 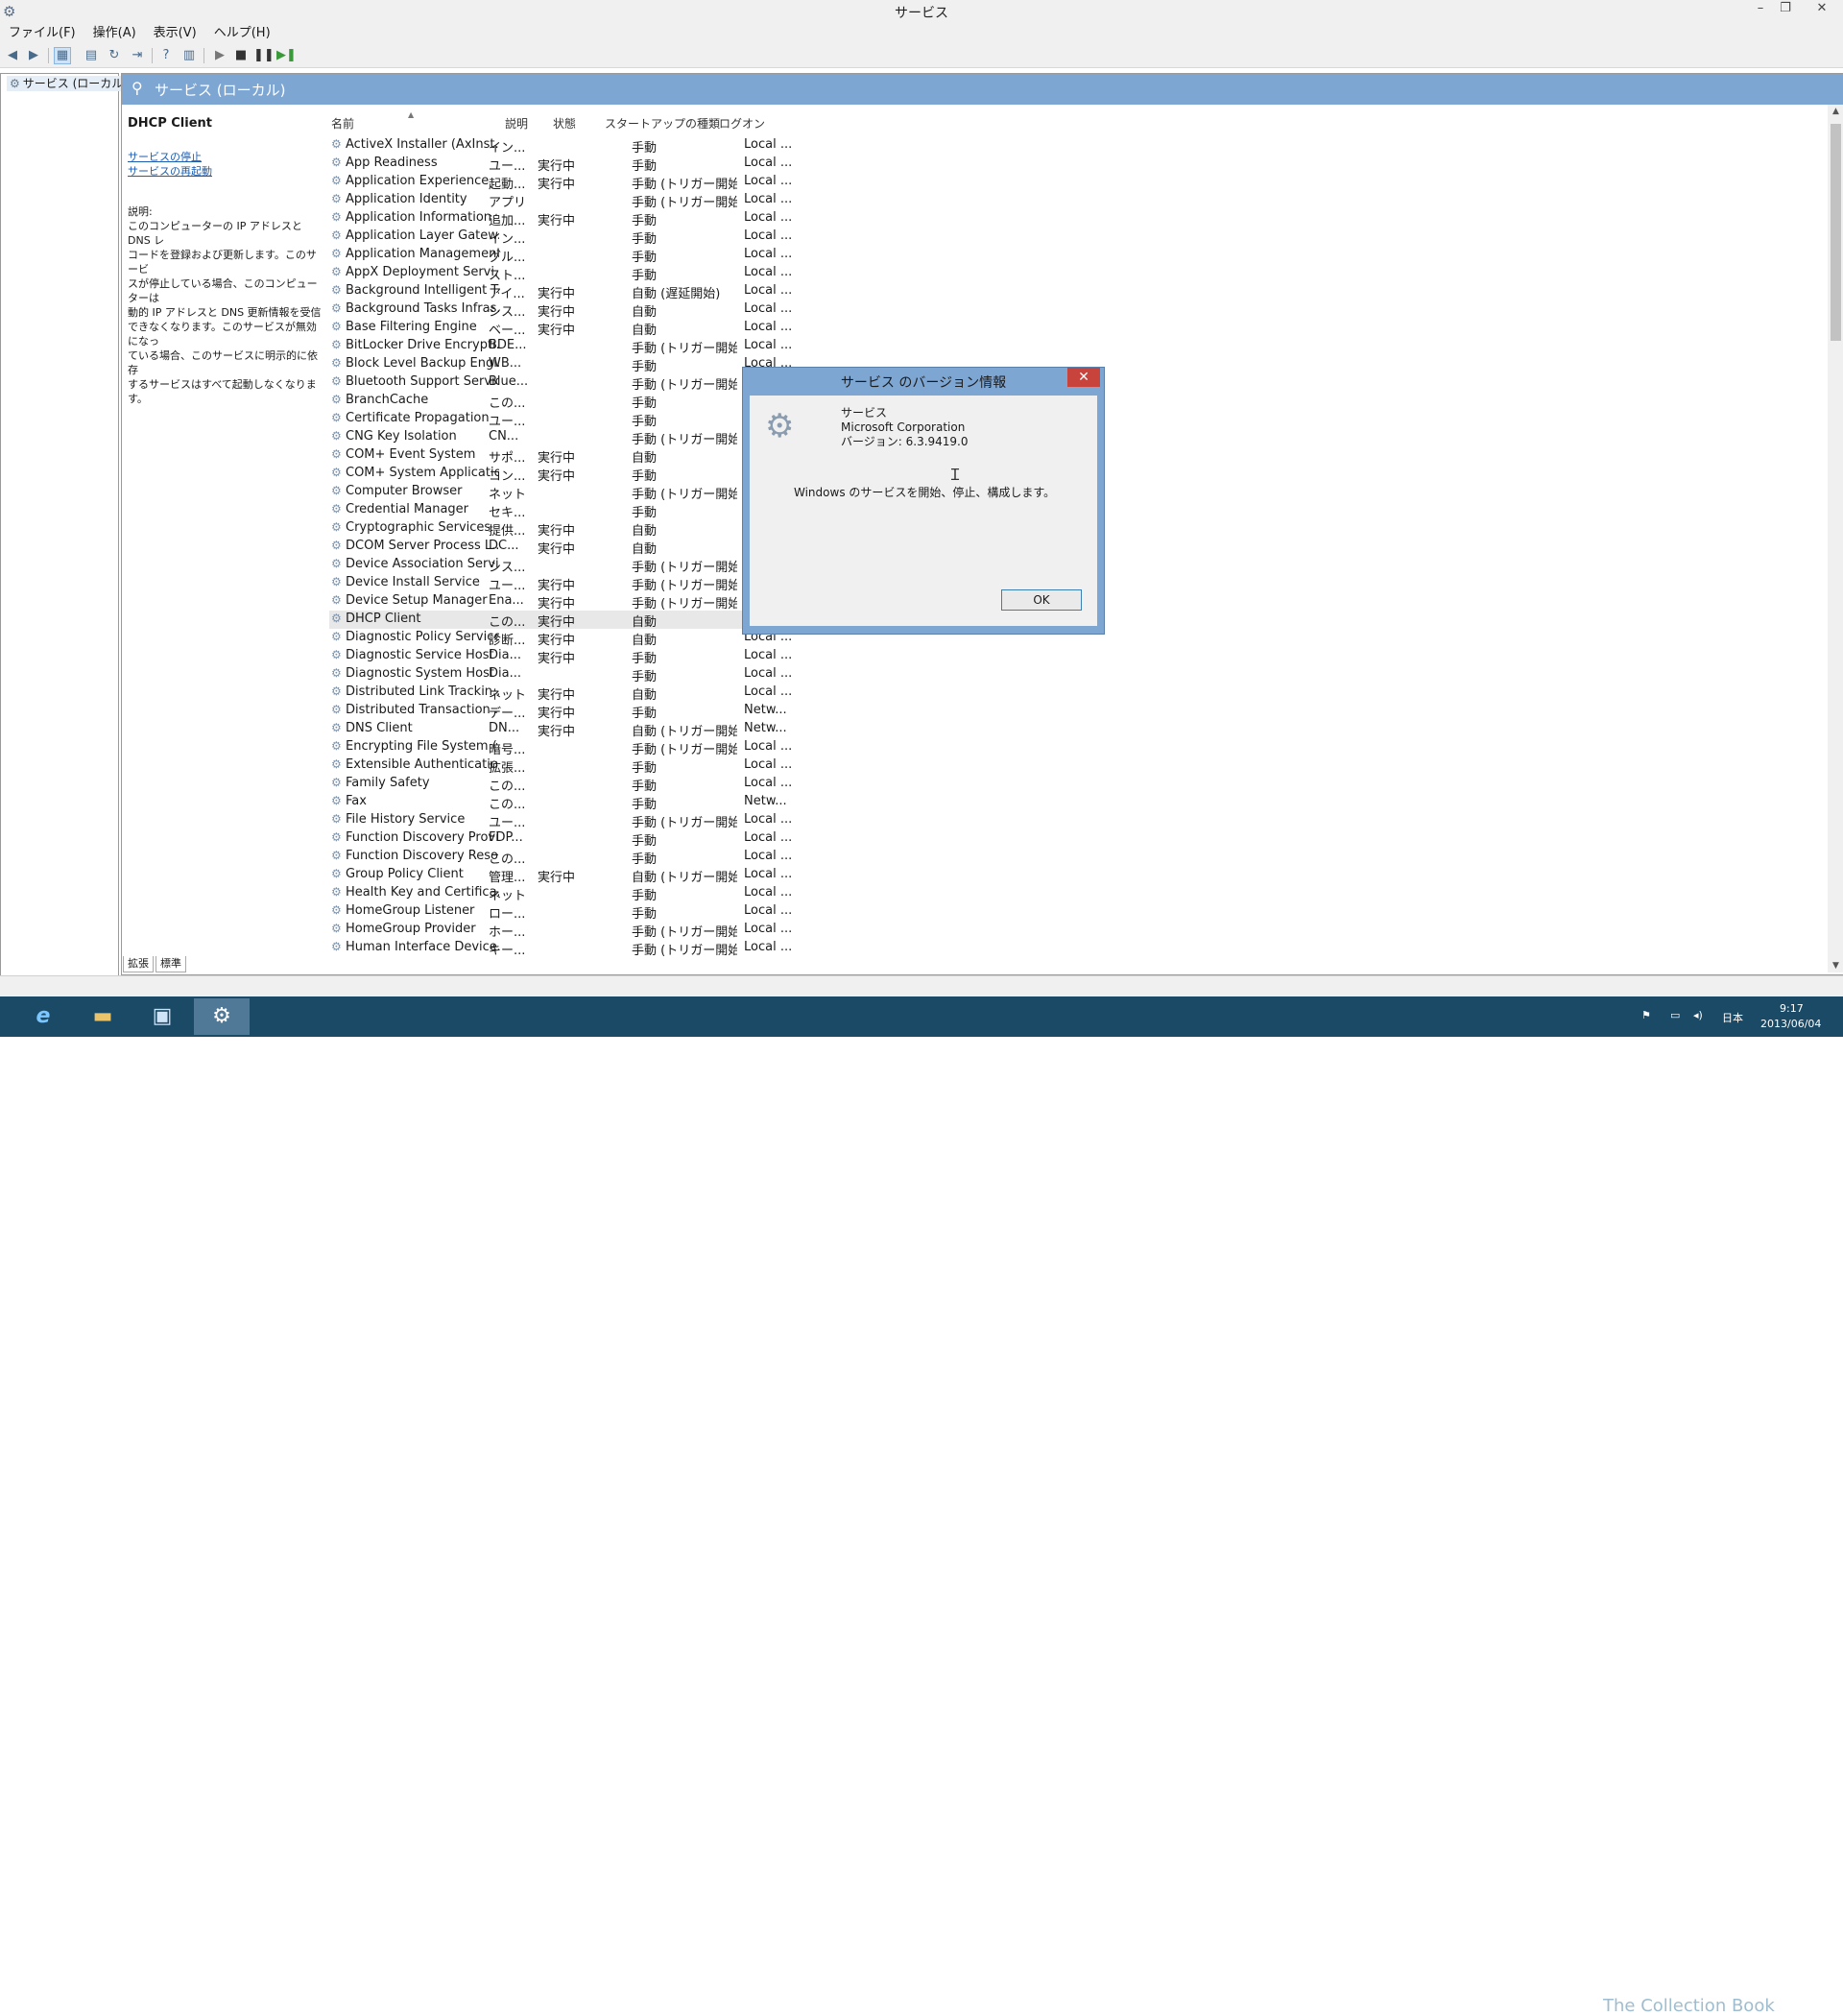 What do you see at coordinates (33, 56) in the screenshot?
I see `forward-icon: ▶` at bounding box center [33, 56].